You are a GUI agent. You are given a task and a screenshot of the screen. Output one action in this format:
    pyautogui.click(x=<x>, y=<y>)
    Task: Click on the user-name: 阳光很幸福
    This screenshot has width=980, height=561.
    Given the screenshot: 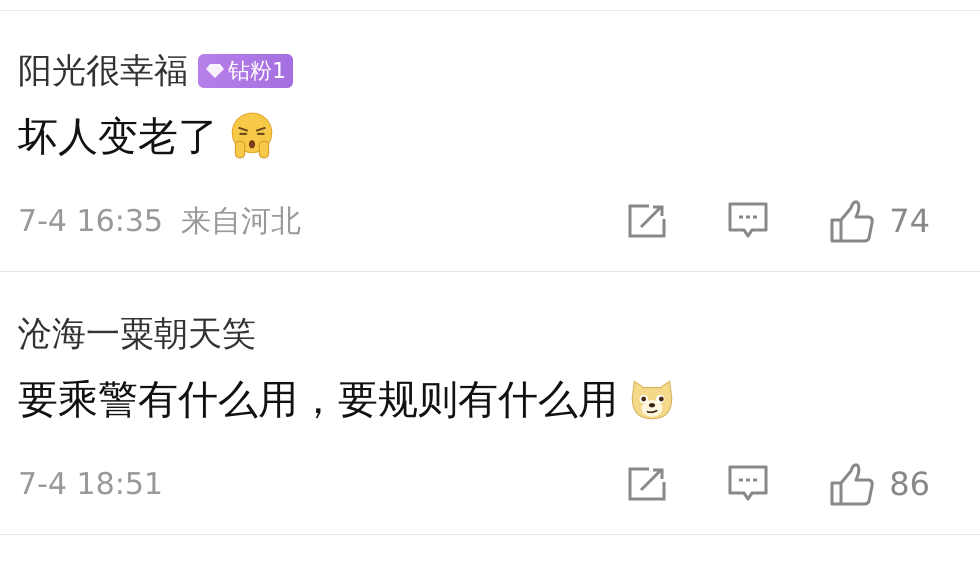 What is the action you would take?
    pyautogui.click(x=103, y=71)
    